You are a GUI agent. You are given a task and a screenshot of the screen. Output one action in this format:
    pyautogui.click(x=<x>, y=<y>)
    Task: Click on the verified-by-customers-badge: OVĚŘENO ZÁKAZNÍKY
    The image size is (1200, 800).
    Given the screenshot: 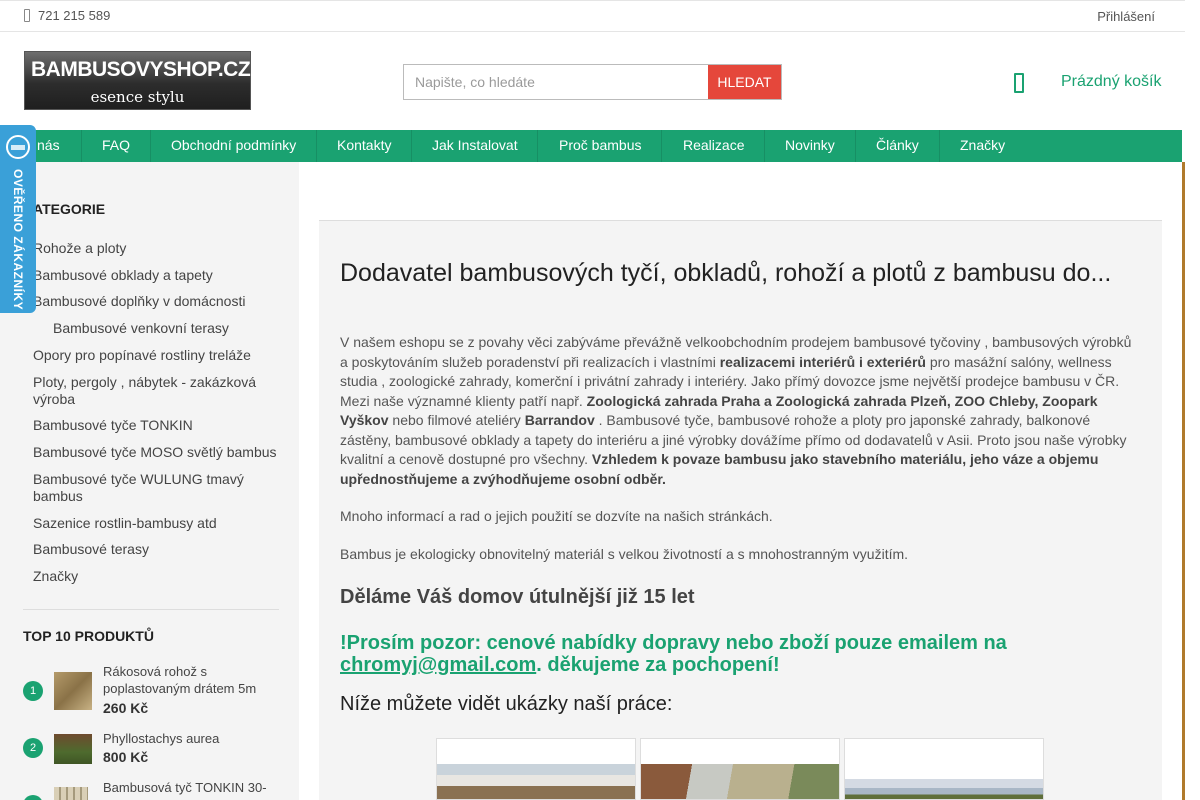 What is the action you would take?
    pyautogui.click(x=18, y=219)
    